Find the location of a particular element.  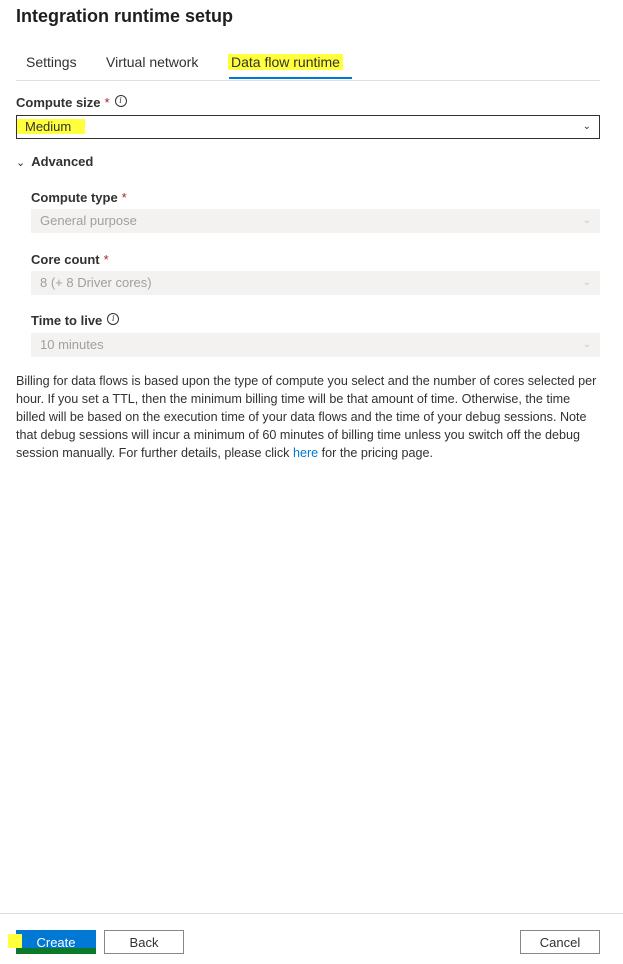

compute-size-label-text: Compute size is located at coordinates (58, 102).